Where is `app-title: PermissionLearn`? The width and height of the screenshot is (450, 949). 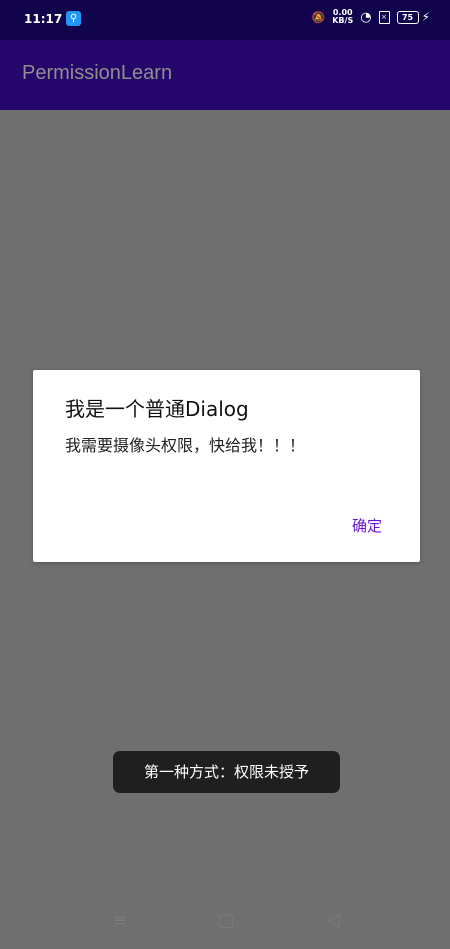 app-title: PermissionLearn is located at coordinates (97, 73).